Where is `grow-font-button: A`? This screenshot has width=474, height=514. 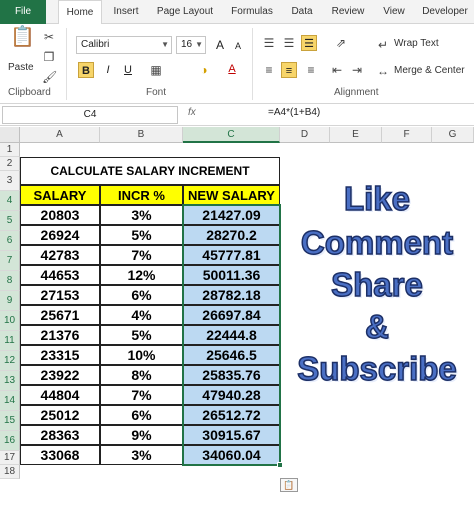 grow-font-button: A is located at coordinates (220, 45).